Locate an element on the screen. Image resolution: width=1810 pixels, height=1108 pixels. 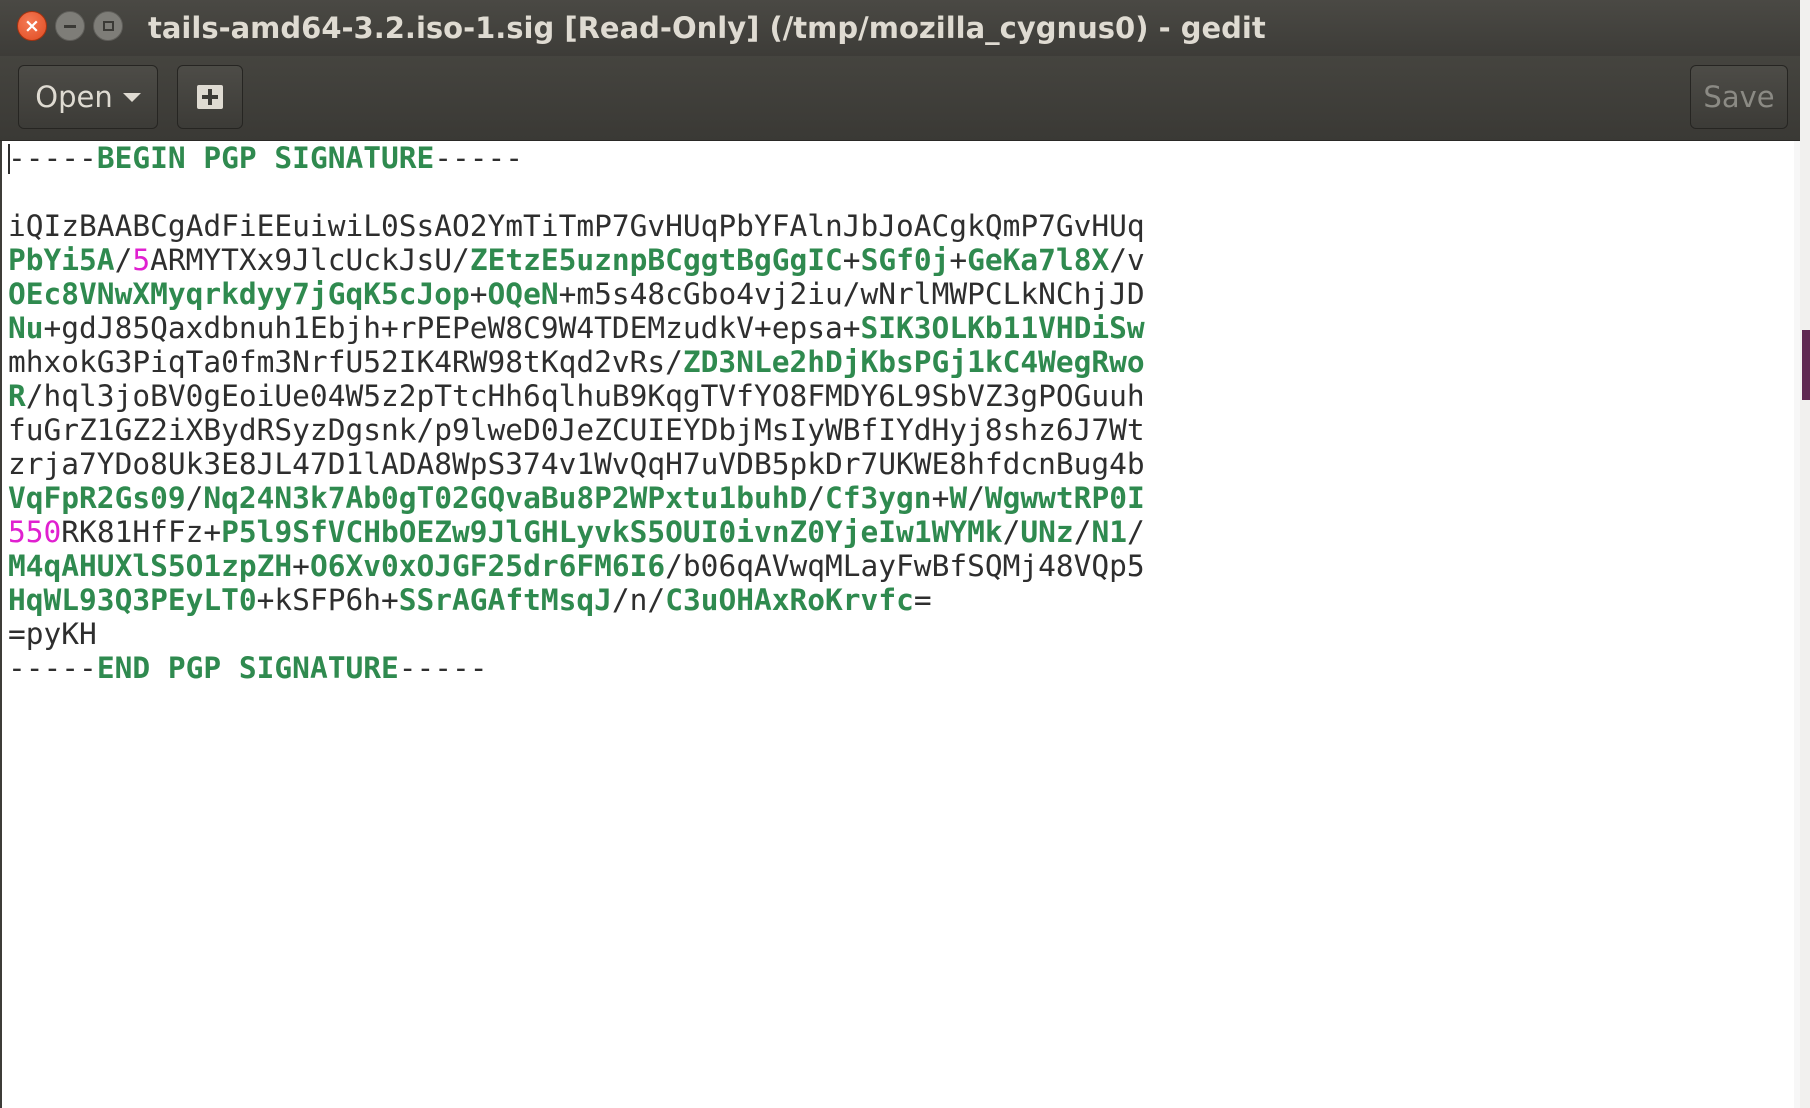
new-document-icon is located at coordinates (210, 97).